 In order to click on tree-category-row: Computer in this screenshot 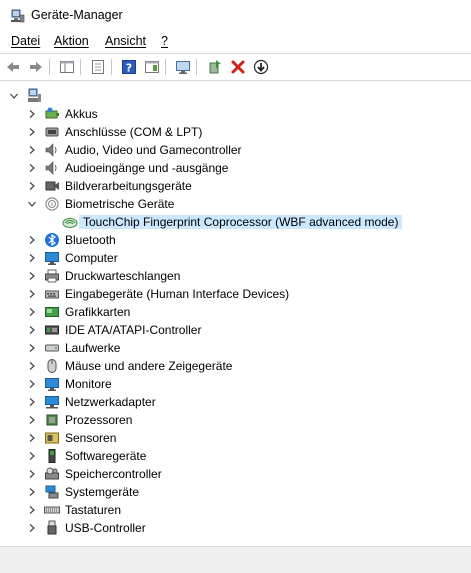, I will do `click(235, 258)`.